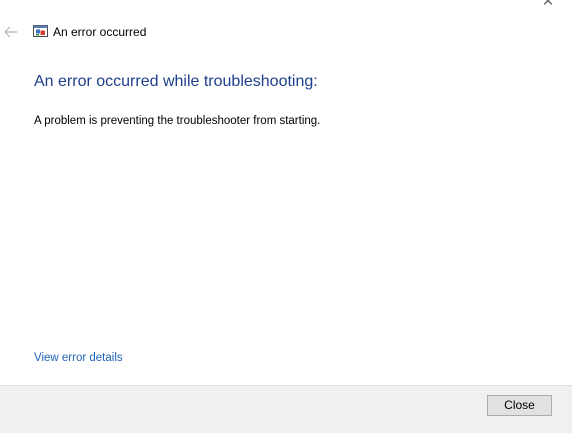 This screenshot has height=433, width=572. Describe the element at coordinates (78, 358) in the screenshot. I see `view-error-details-link: View error details` at that location.